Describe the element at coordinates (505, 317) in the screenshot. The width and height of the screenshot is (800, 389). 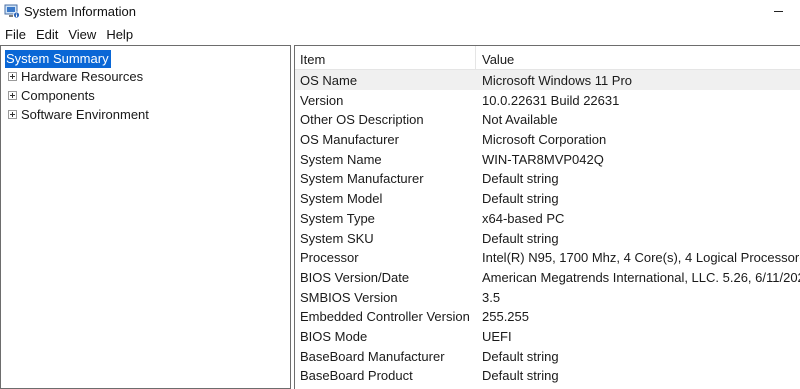
I see `row-value: 255.255` at that location.